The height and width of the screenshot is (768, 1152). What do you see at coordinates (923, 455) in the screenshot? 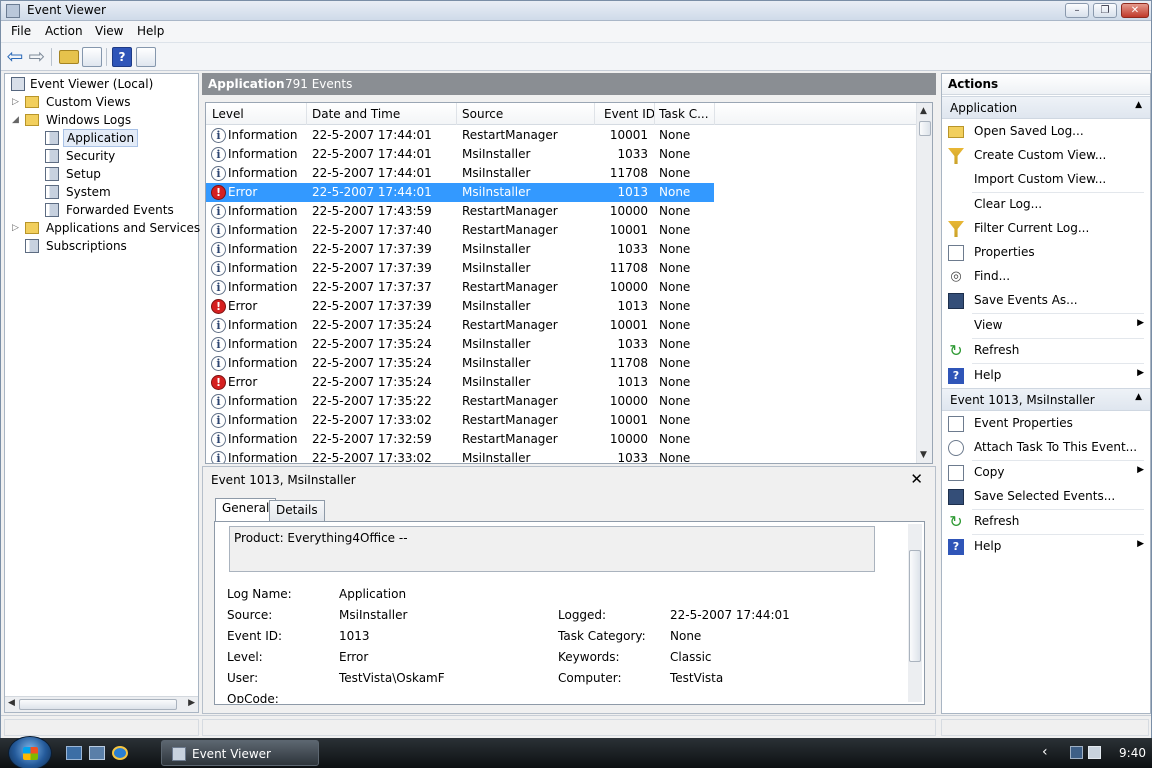
I see `scroll-down-icon: ▼` at bounding box center [923, 455].